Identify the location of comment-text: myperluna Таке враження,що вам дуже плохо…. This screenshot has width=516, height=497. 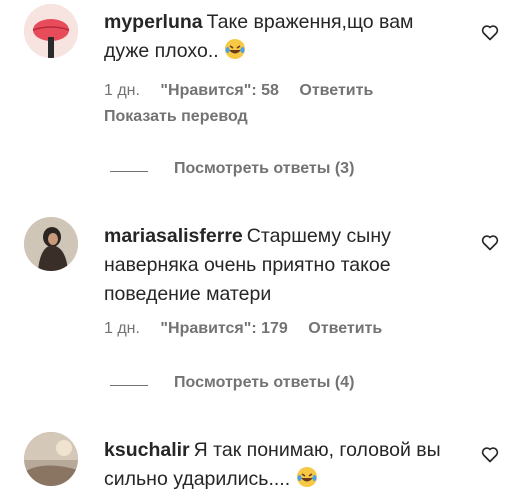
(279, 38).